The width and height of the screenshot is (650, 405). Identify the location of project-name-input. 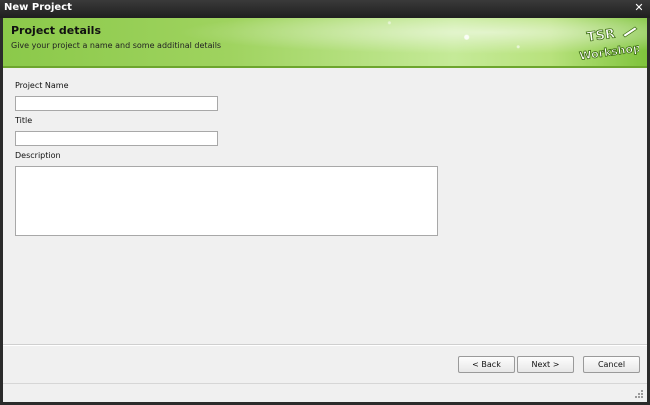
(116, 103).